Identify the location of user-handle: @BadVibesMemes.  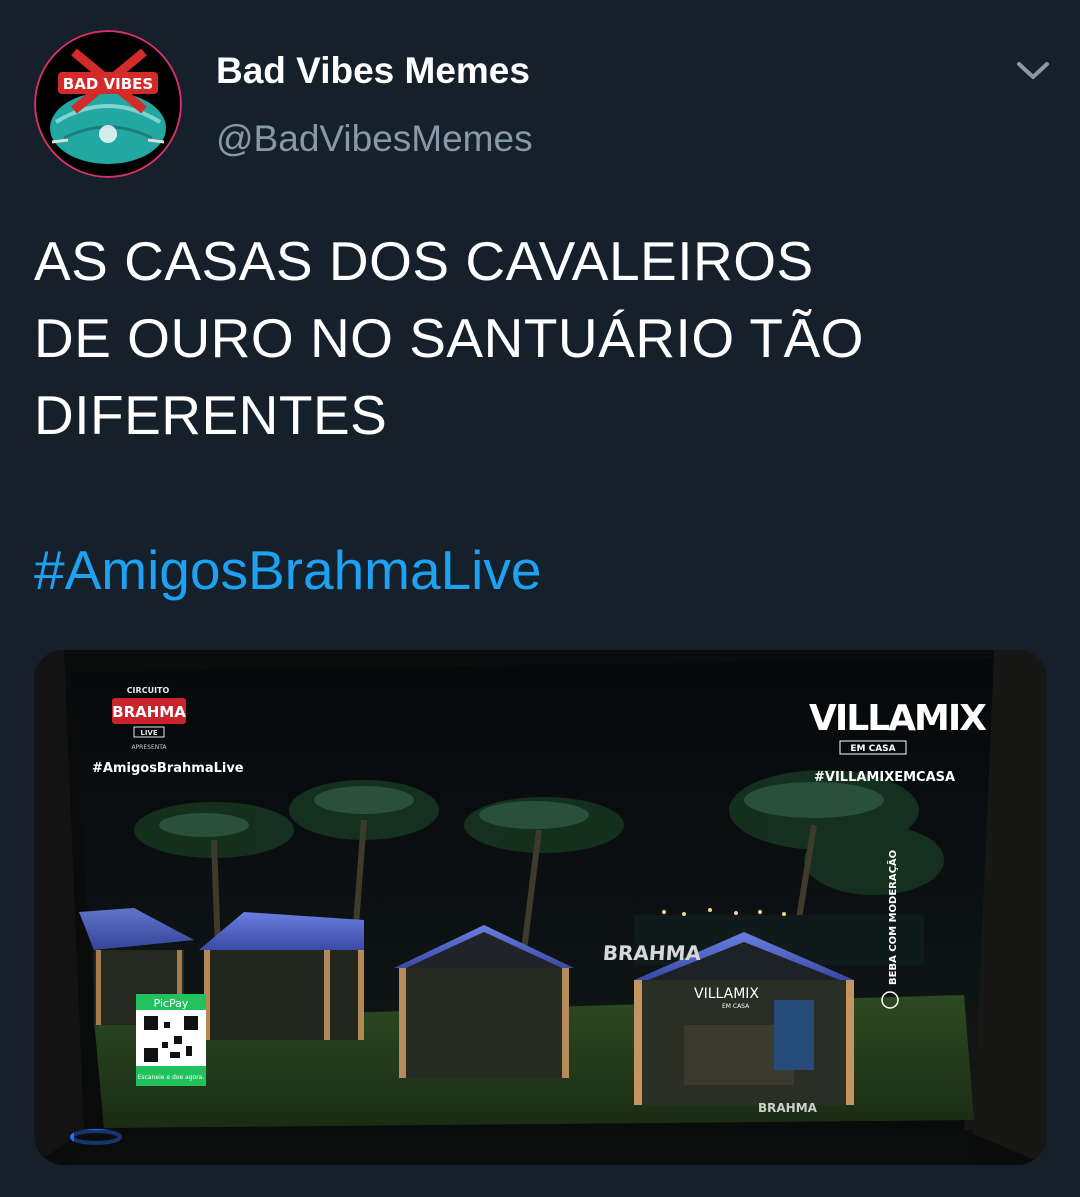
(374, 139).